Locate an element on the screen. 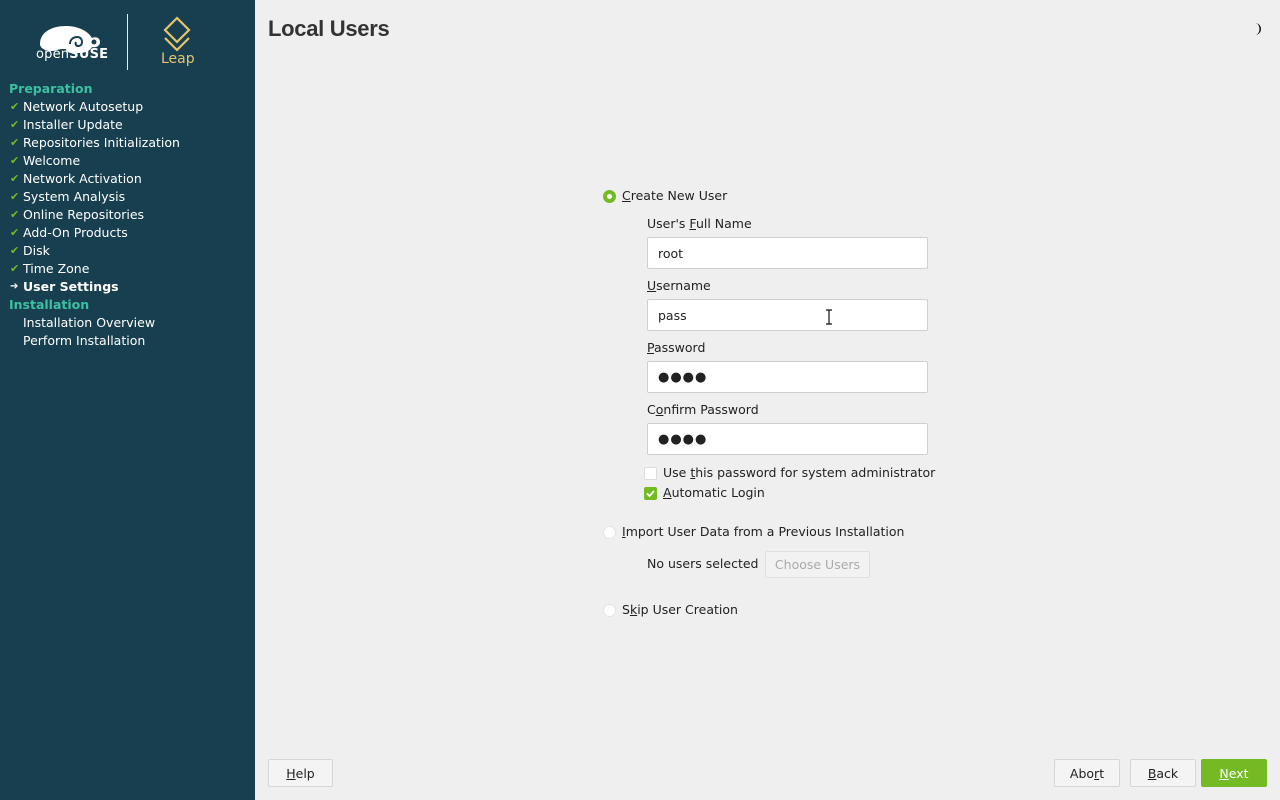  full-name-input is located at coordinates (787, 253).